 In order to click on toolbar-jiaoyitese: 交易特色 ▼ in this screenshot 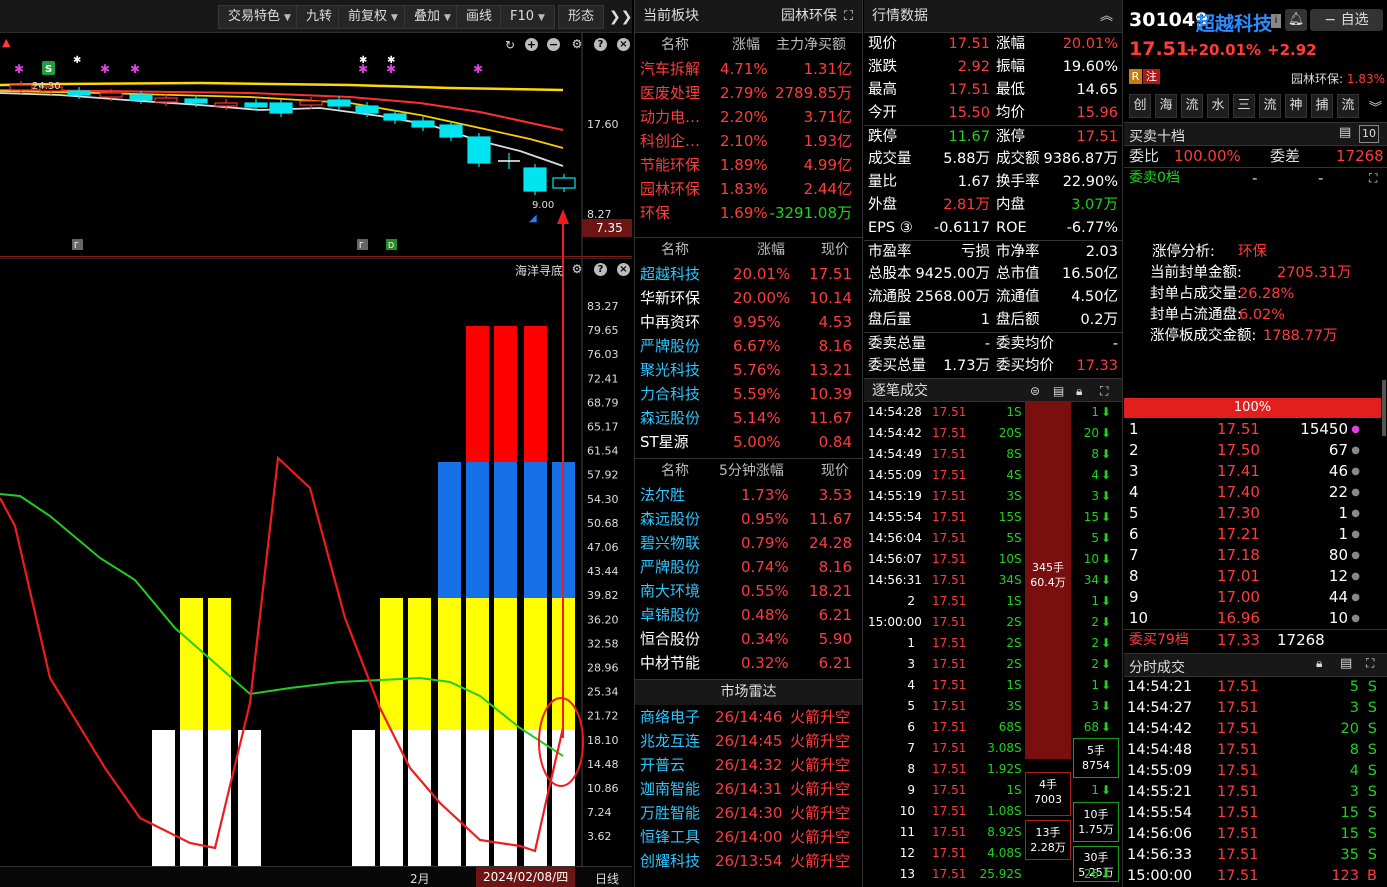, I will do `click(259, 17)`.